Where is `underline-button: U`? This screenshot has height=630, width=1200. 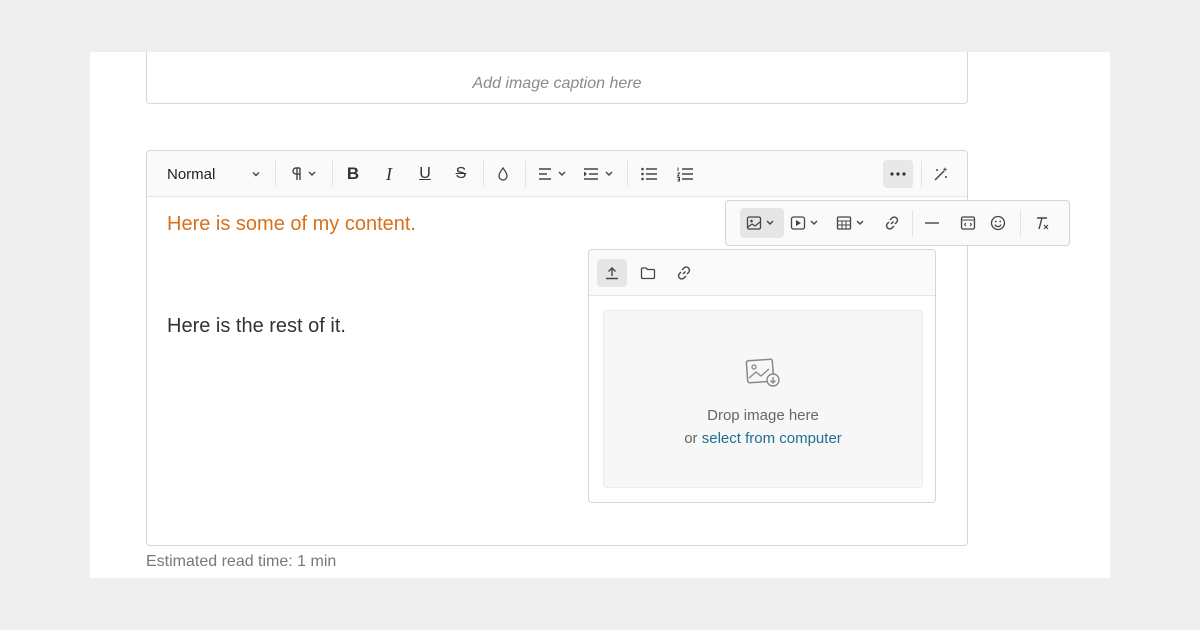
underline-button: U is located at coordinates (425, 174).